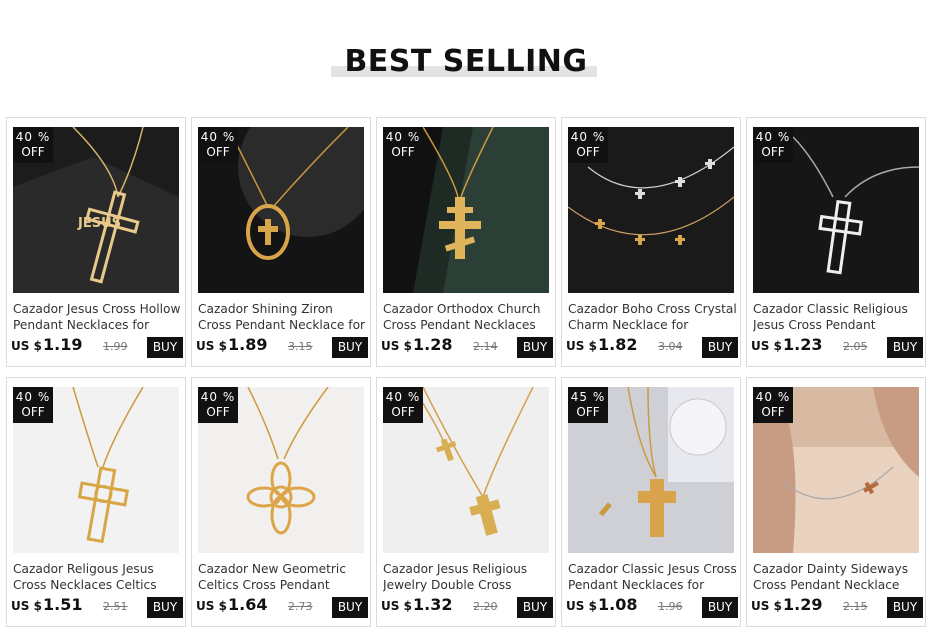 The image size is (932, 639). Describe the element at coordinates (97, 607) in the screenshot. I see `price-row: US $1.51 2.51 BUY` at that location.